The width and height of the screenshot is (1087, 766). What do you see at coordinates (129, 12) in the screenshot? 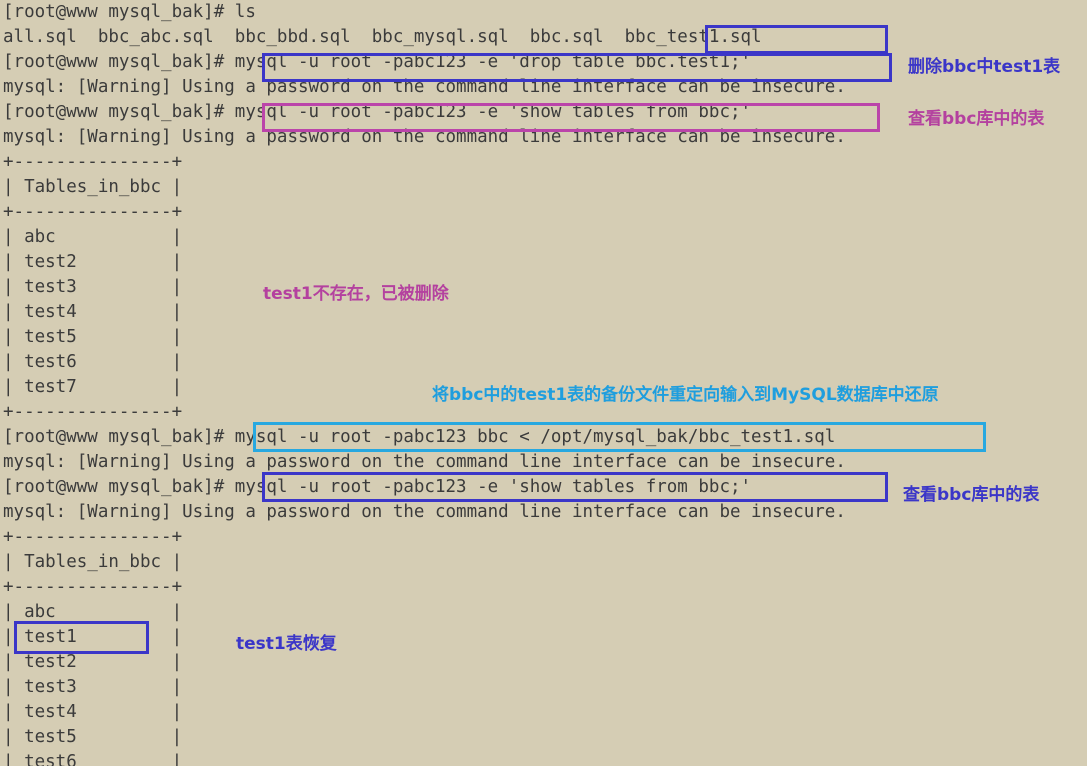
I see `terminal-line: [root@www mysql_bak]# ls` at bounding box center [129, 12].